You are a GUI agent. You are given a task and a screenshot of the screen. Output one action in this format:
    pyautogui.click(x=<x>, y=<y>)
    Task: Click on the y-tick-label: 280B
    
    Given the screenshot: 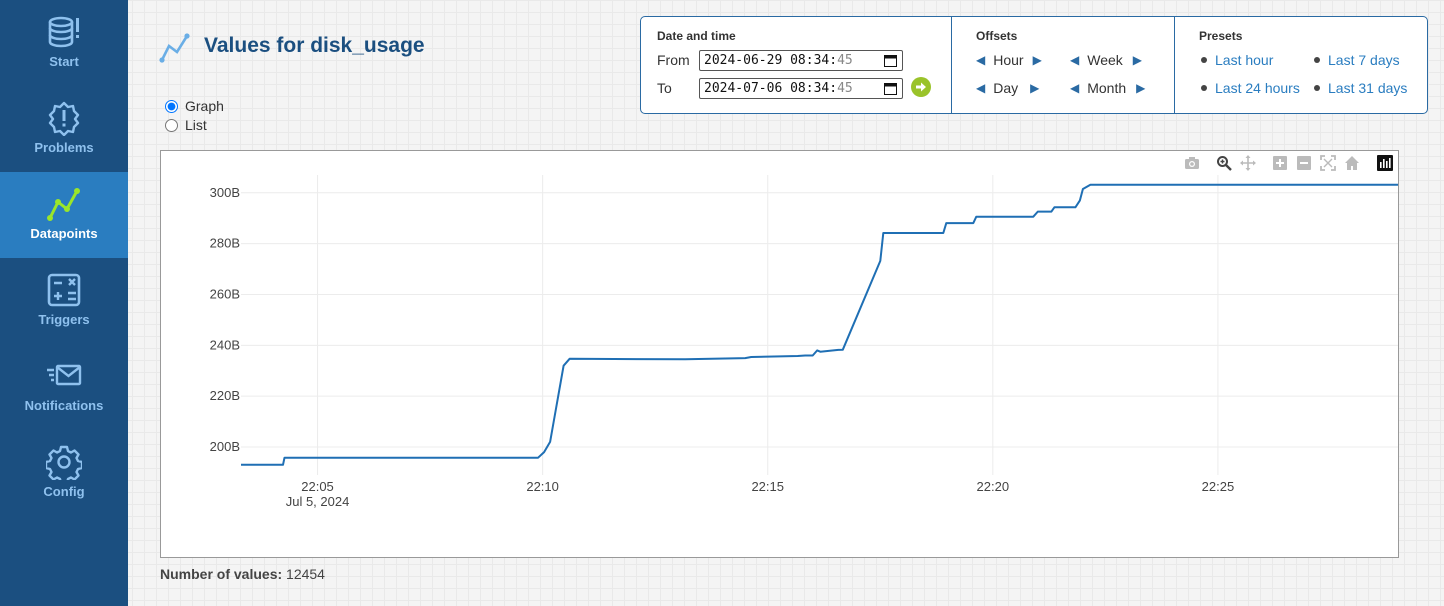 What is the action you would take?
    pyautogui.click(x=225, y=243)
    